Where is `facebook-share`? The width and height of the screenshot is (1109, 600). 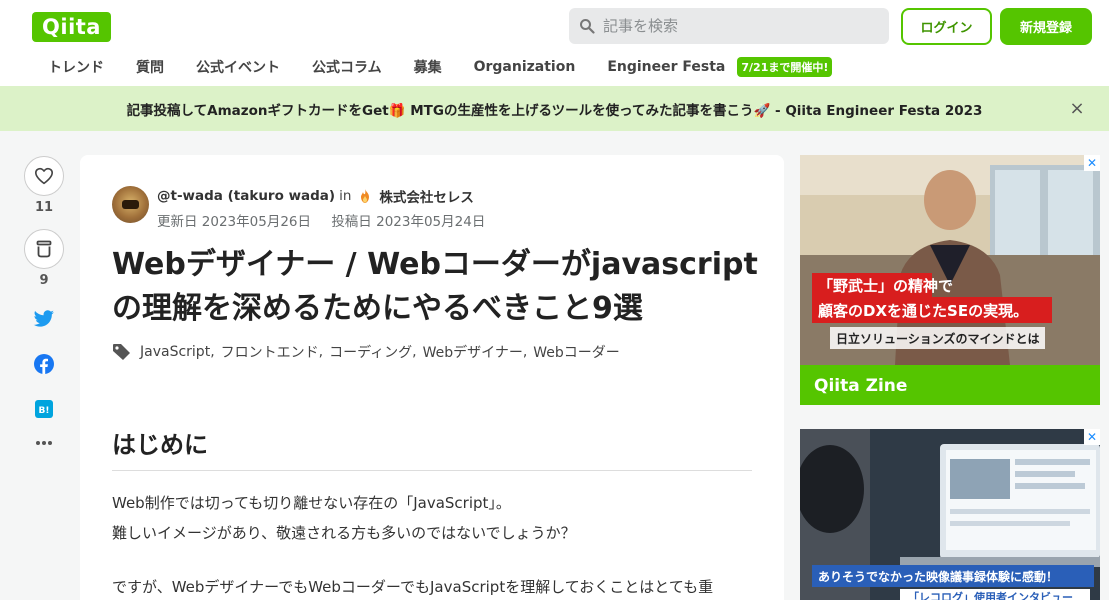
facebook-share is located at coordinates (44, 364).